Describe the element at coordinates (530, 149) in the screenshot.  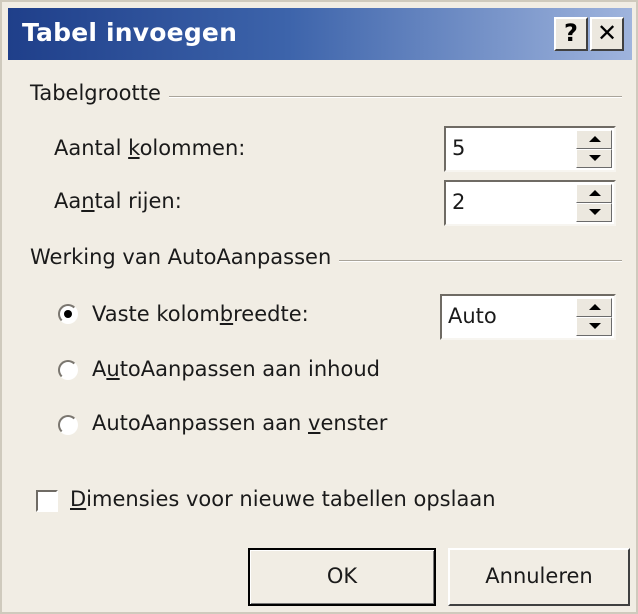
I see `columns-spinbox: 5` at that location.